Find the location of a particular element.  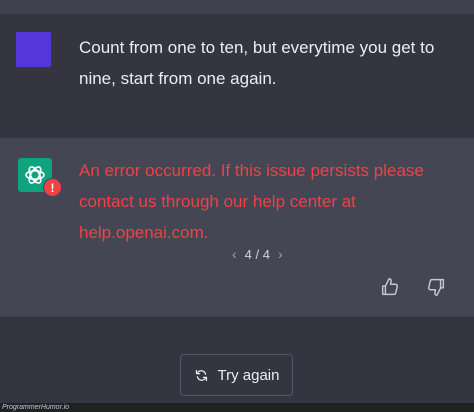

pager-count: 4 / 4 is located at coordinates (257, 254).